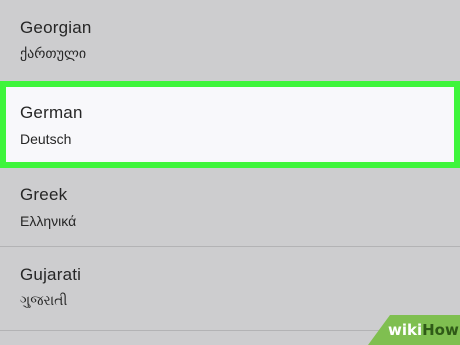  Describe the element at coordinates (51, 274) in the screenshot. I see `language-name: Gujarati` at that location.